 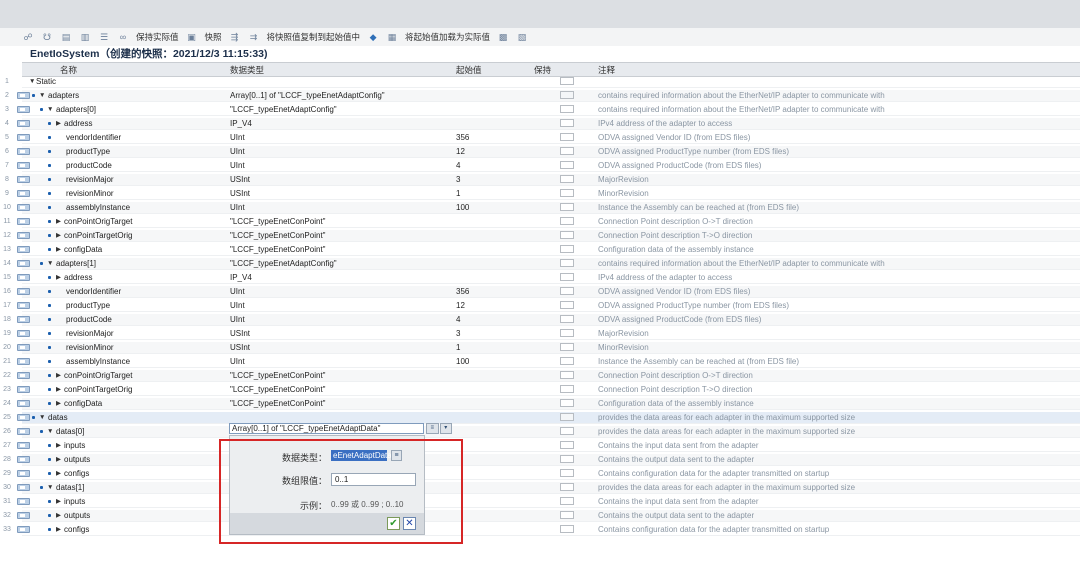 What do you see at coordinates (491, 333) in the screenshot?
I see `cell-start-value: 3` at bounding box center [491, 333].